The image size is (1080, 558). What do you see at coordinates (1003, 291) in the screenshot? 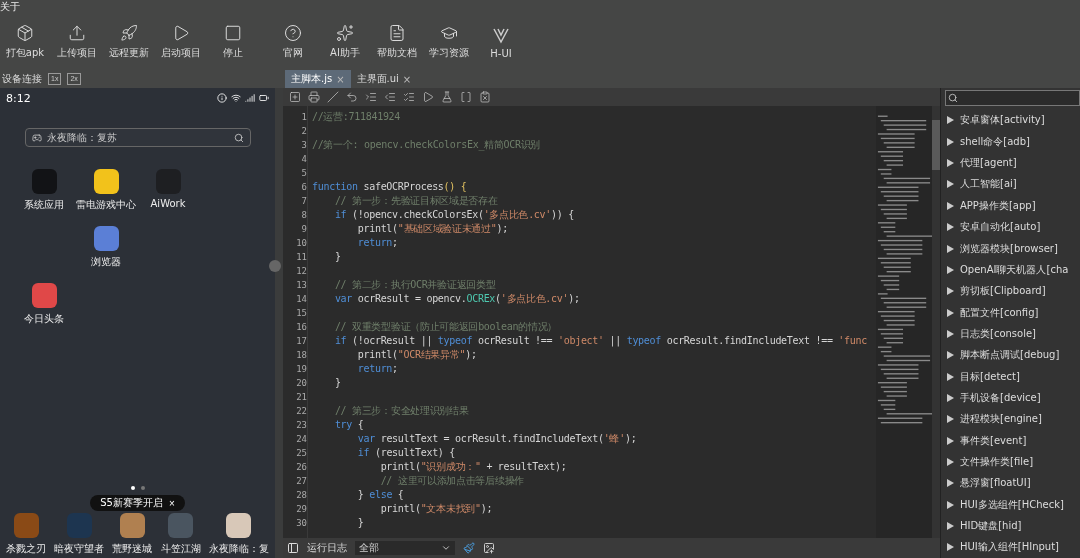
I see `module-label: 剪切板[Clipboard]` at bounding box center [1003, 291].